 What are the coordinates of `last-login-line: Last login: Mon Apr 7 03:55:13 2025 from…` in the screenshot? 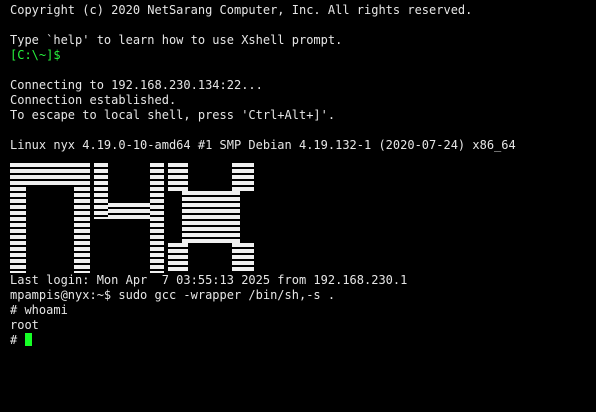 It's located at (209, 280).